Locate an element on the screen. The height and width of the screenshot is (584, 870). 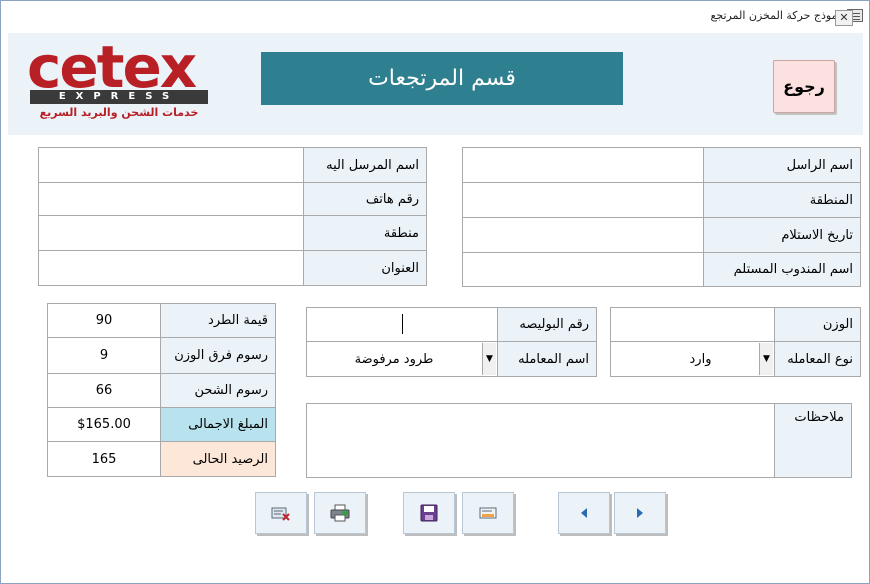
recipient-address-field is located at coordinates (171, 268).